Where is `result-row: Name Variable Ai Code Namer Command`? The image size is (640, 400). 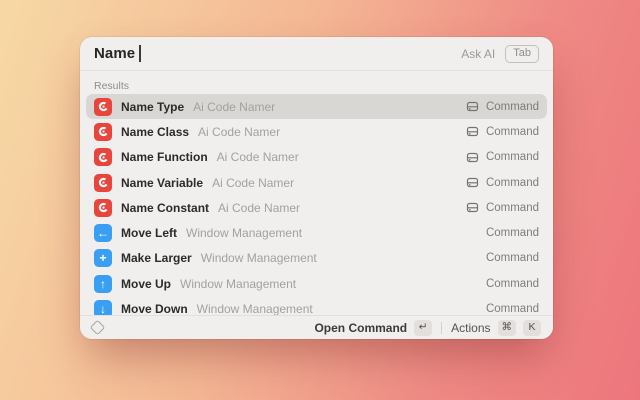 result-row: Name Variable Ai Code Namer Command is located at coordinates (316, 182).